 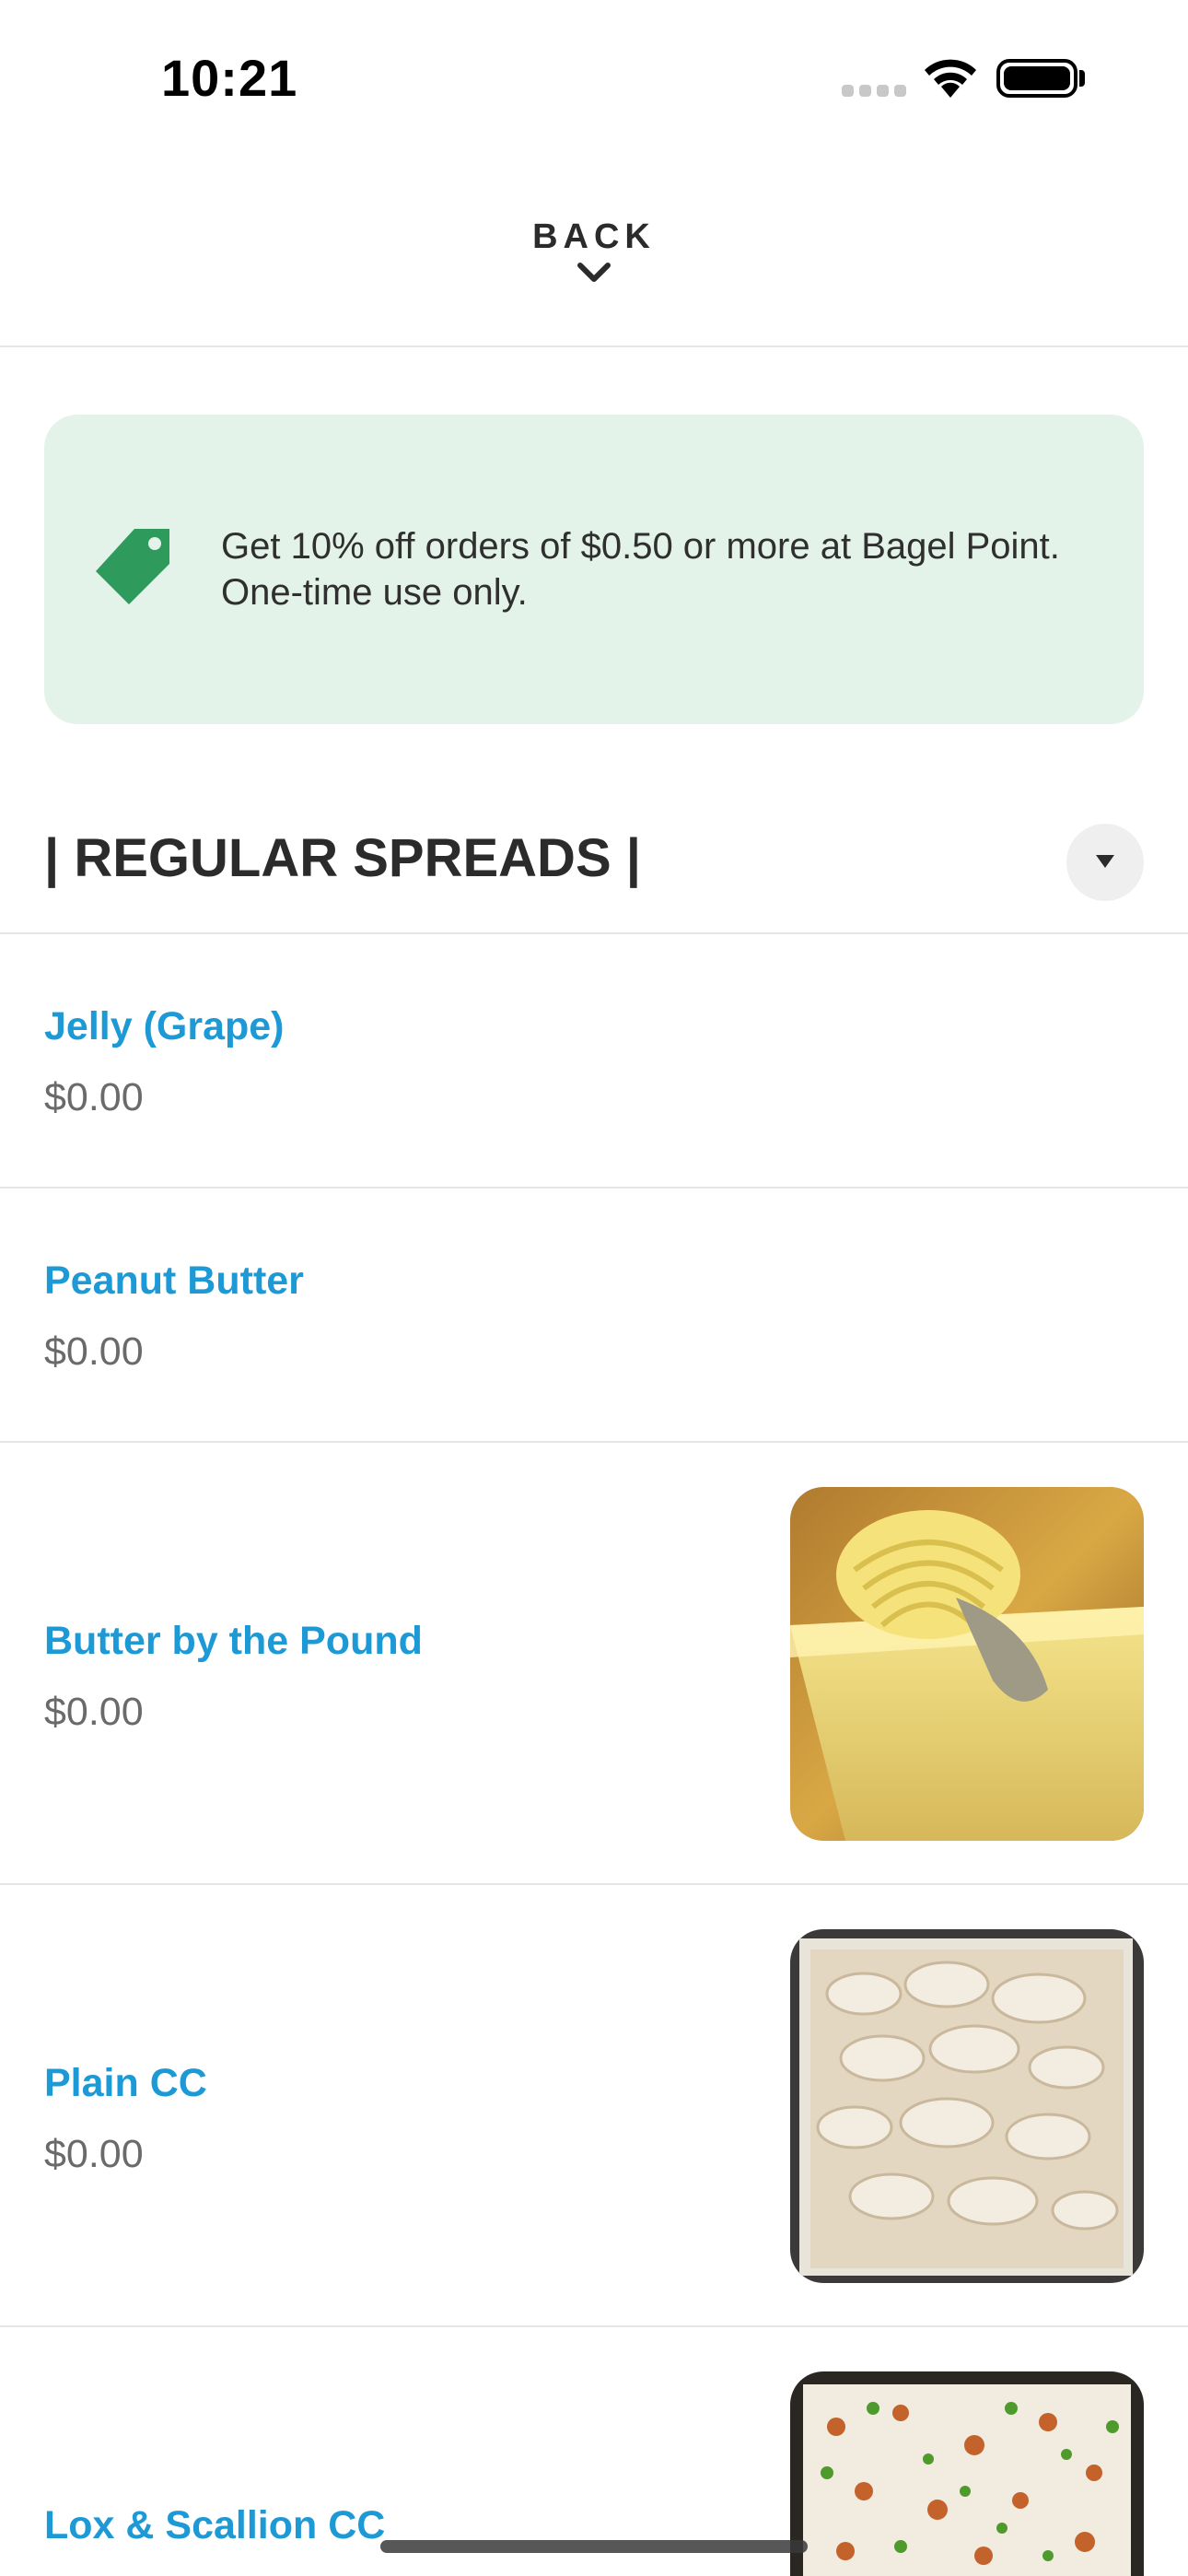 I want to click on battery-icon, so click(x=1036, y=78).